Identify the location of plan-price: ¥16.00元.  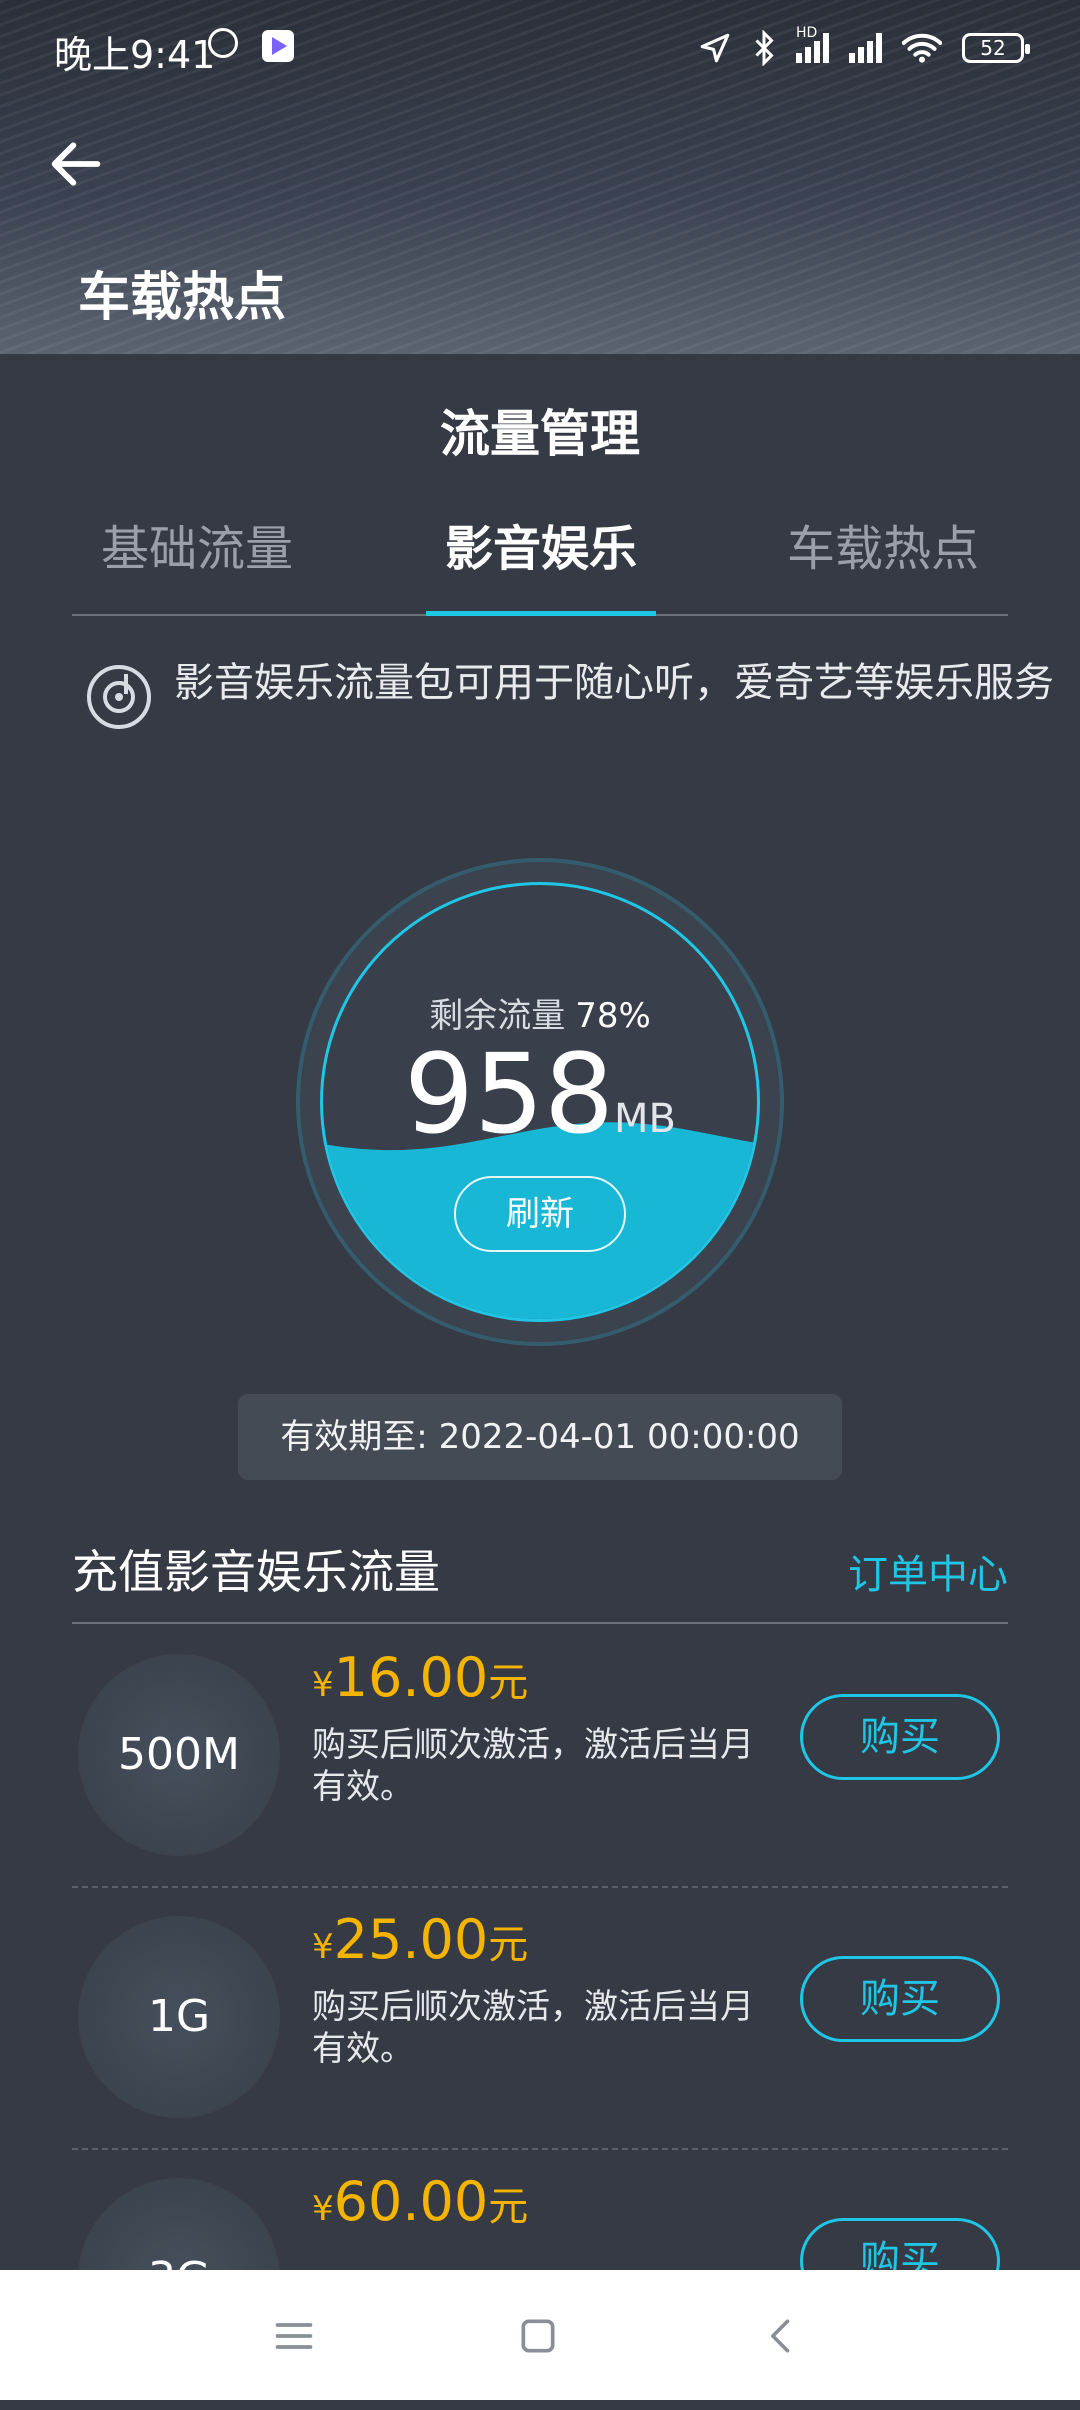
(420, 1677).